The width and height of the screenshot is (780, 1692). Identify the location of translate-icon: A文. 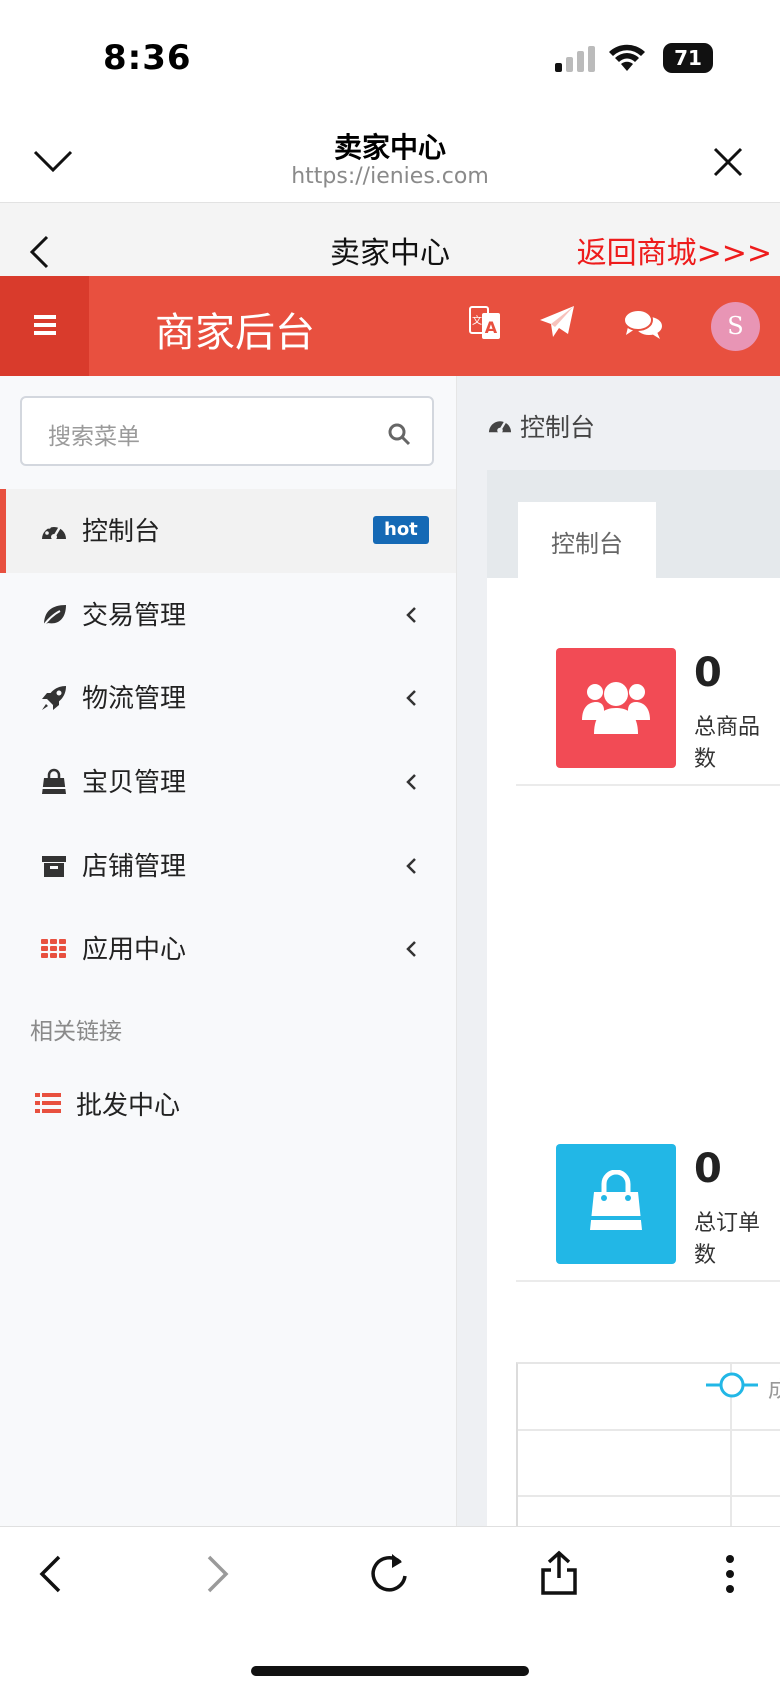
(485, 323).